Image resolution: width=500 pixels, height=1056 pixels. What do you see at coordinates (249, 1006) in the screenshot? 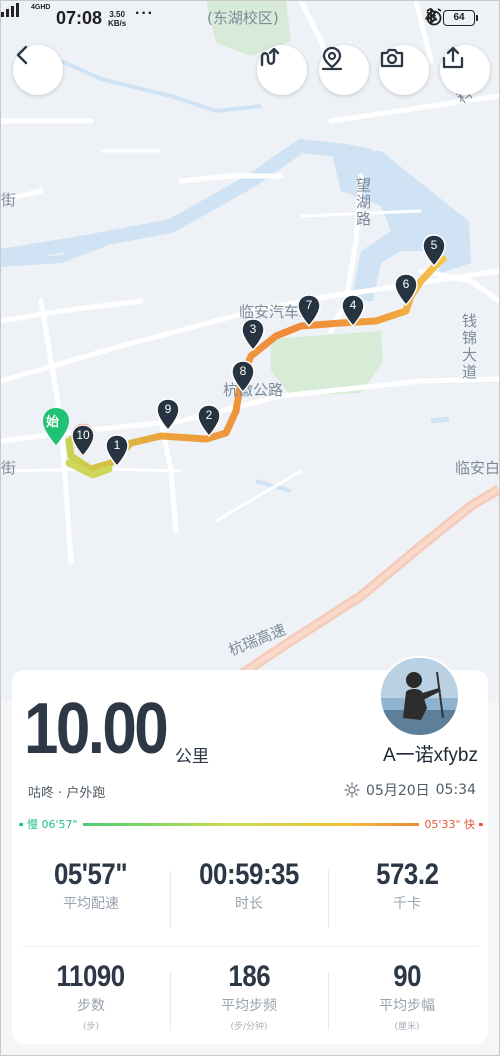
I see `stat-label: 平均步频` at bounding box center [249, 1006].